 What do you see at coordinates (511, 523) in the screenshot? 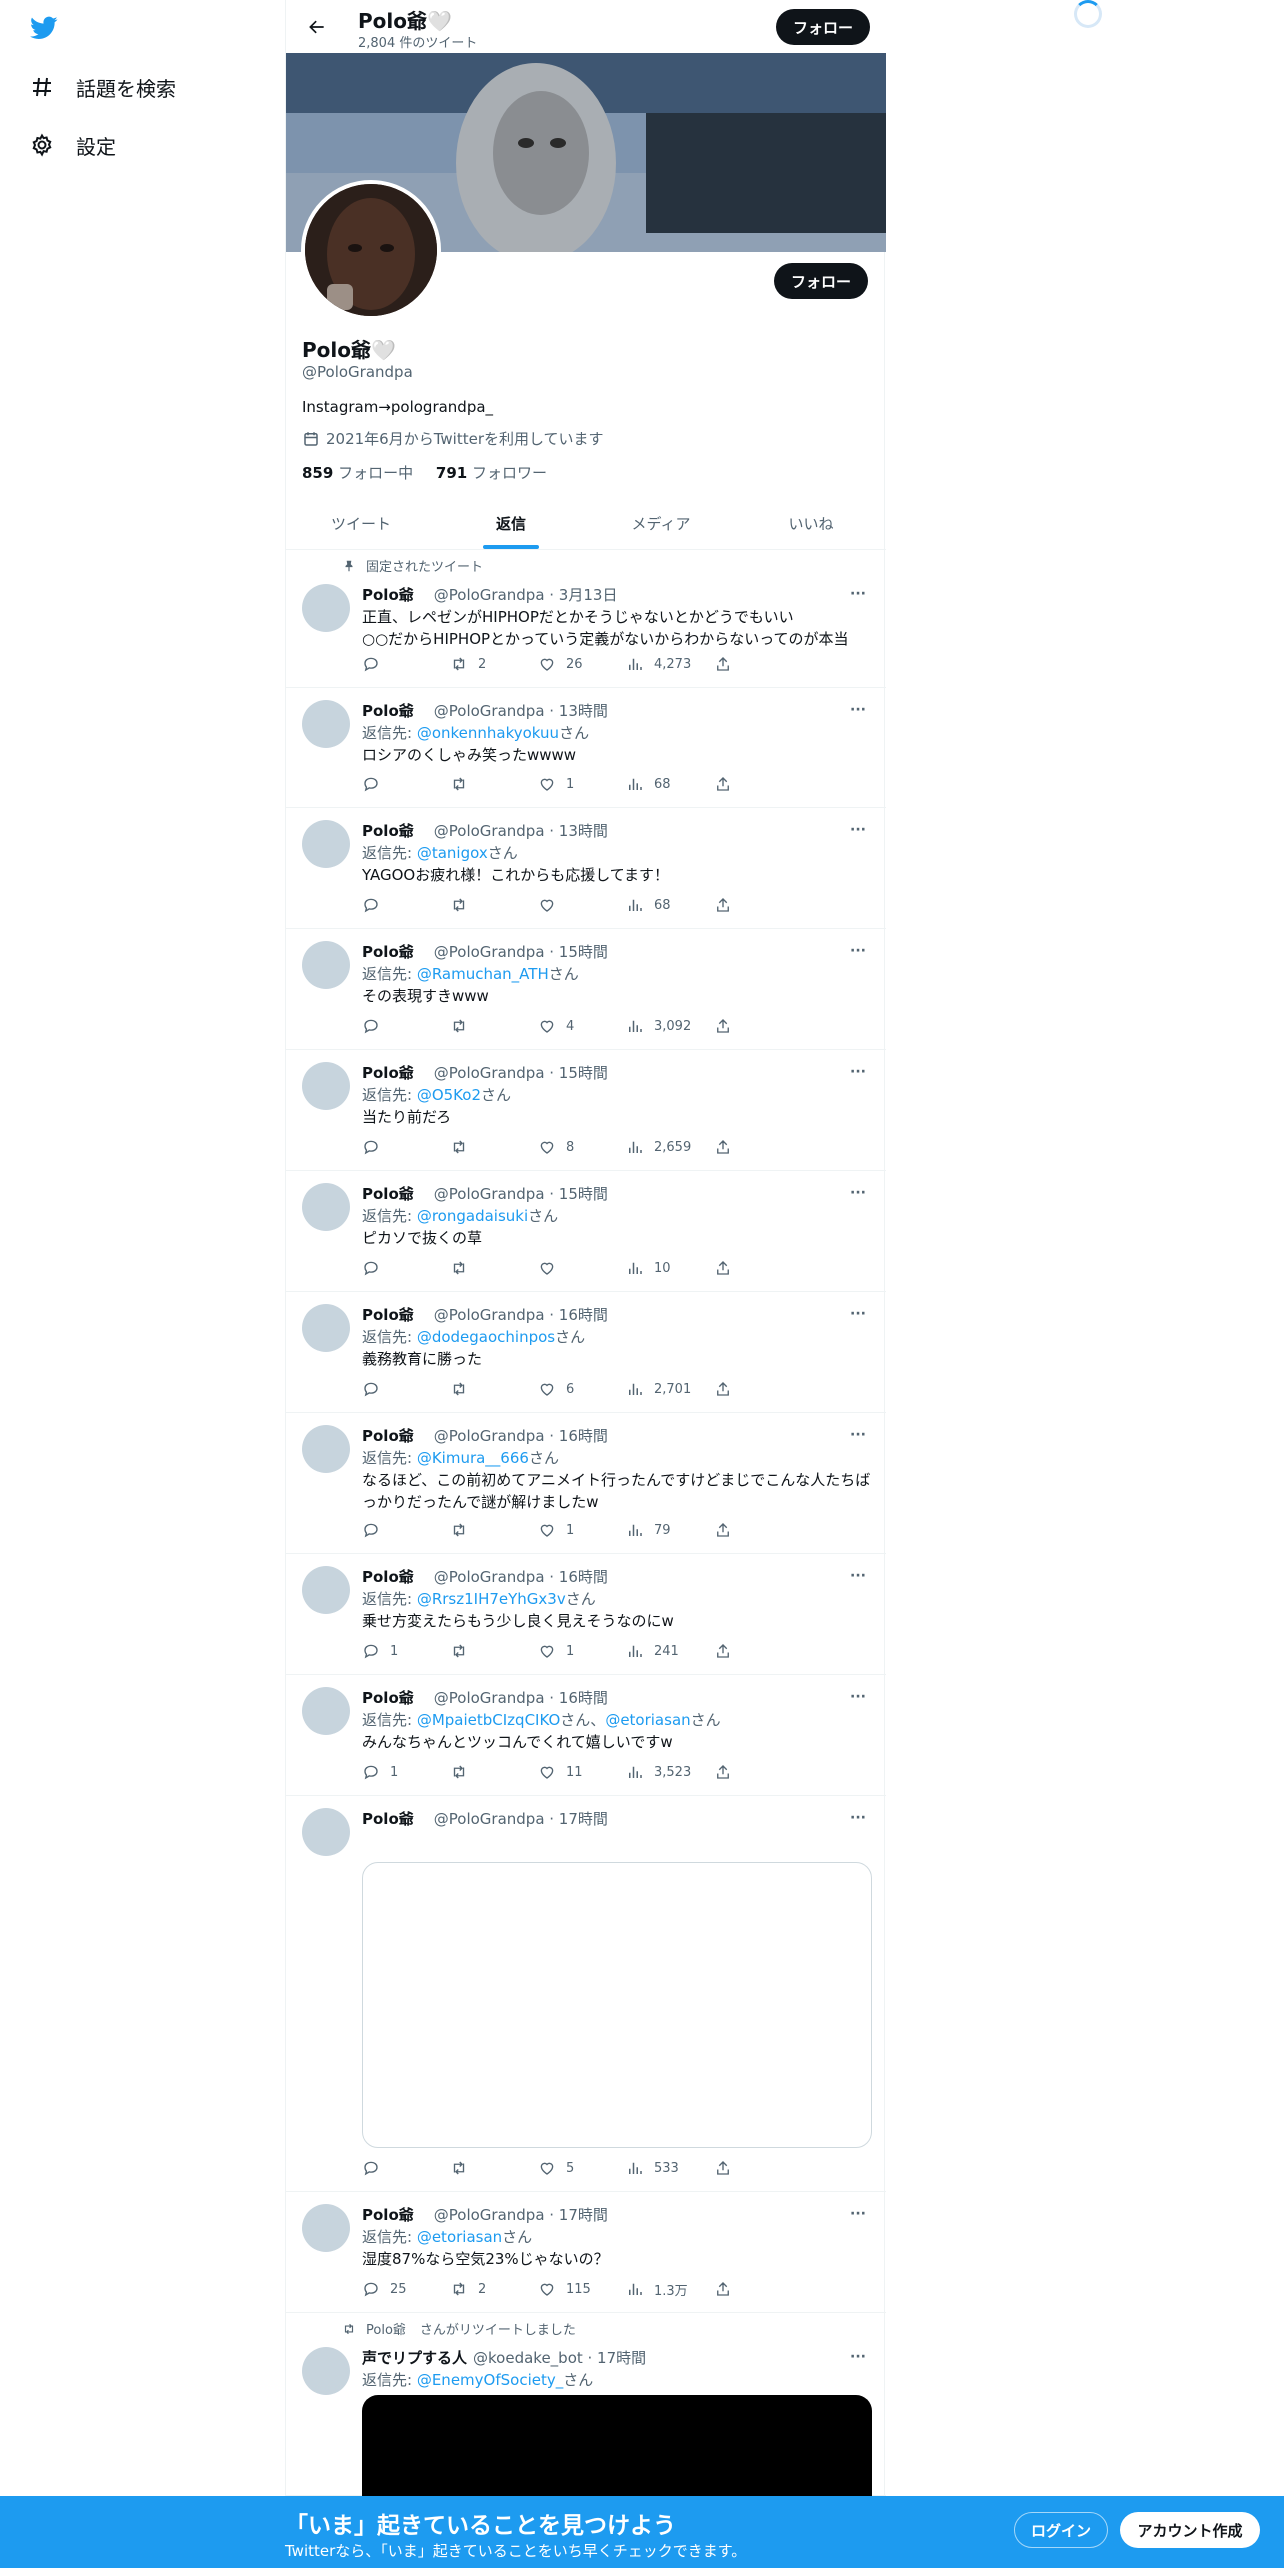
I see `tab-replies: 返信` at bounding box center [511, 523].